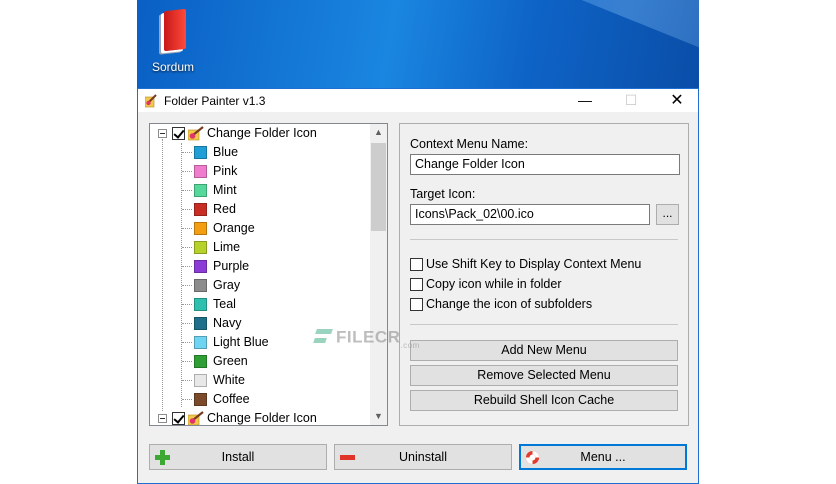 The height and width of the screenshot is (484, 836). I want to click on install-label: Install, so click(238, 457).